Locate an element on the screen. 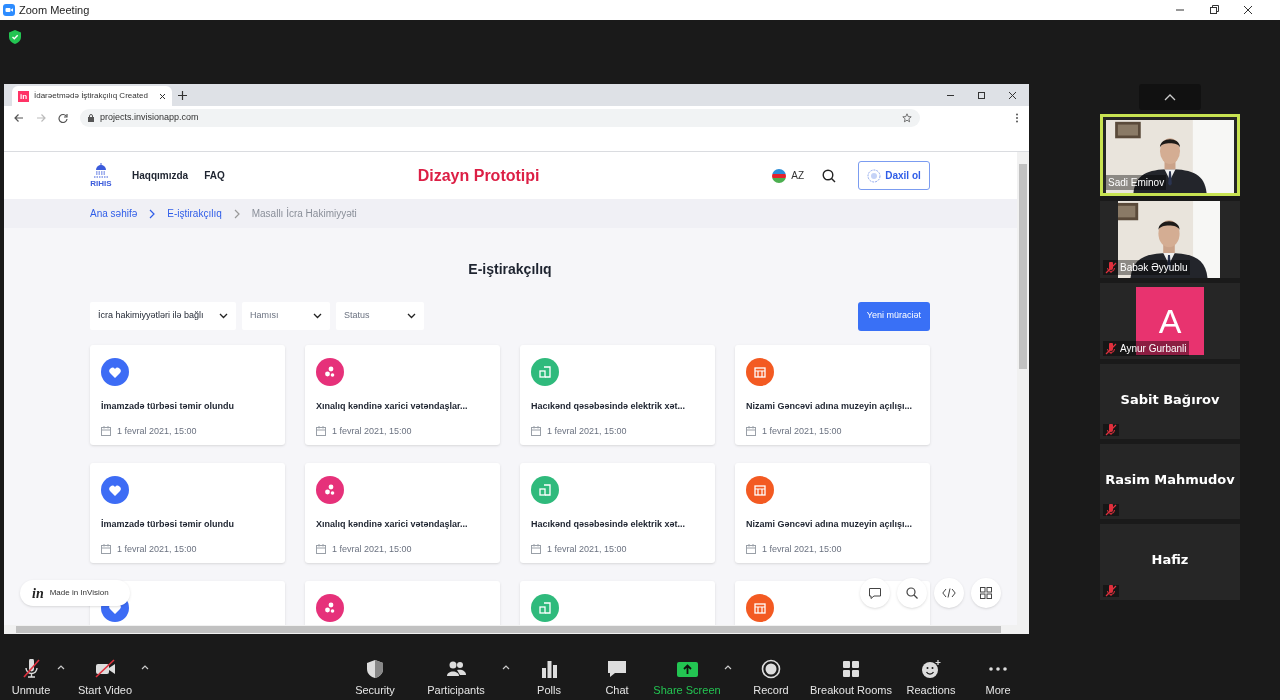 The width and height of the screenshot is (1280, 700). code-button is located at coordinates (949, 593).